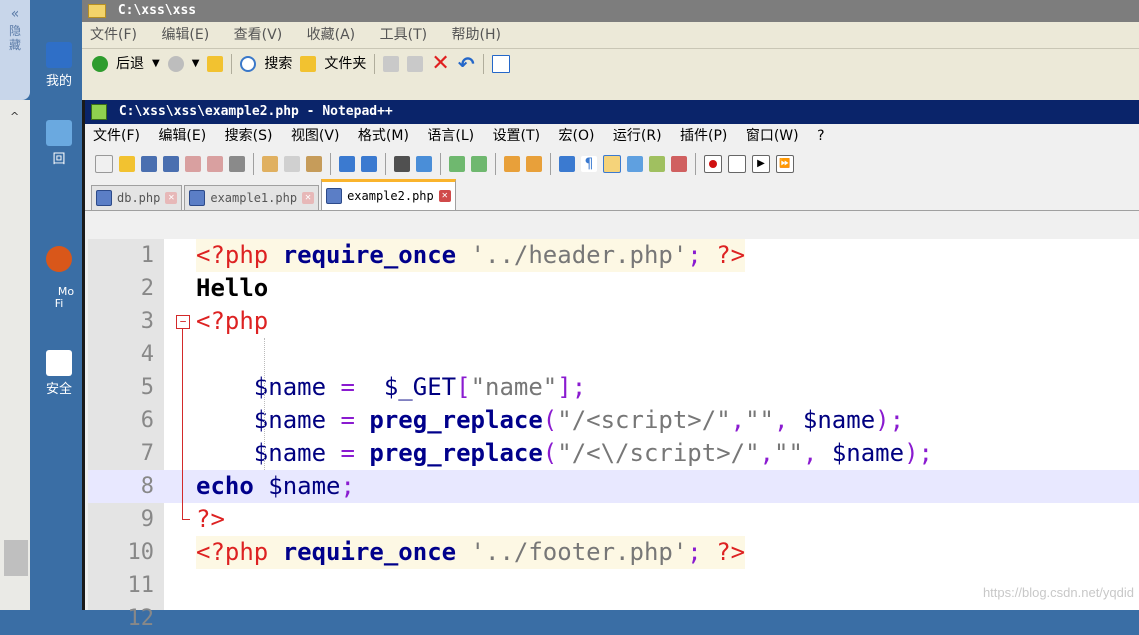 The height and width of the screenshot is (635, 1139). I want to click on run-macro-multiple-icon: ⏩, so click(785, 164).